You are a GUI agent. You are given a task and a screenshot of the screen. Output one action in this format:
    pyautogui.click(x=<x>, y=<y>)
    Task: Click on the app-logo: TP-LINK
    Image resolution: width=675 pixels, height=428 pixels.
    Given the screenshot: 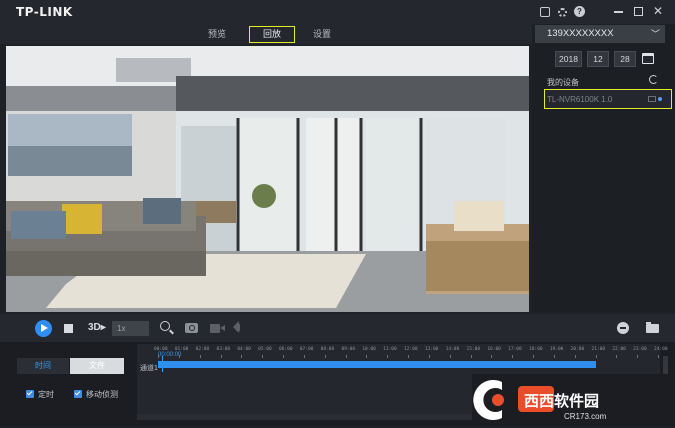 What is the action you would take?
    pyautogui.click(x=44, y=12)
    